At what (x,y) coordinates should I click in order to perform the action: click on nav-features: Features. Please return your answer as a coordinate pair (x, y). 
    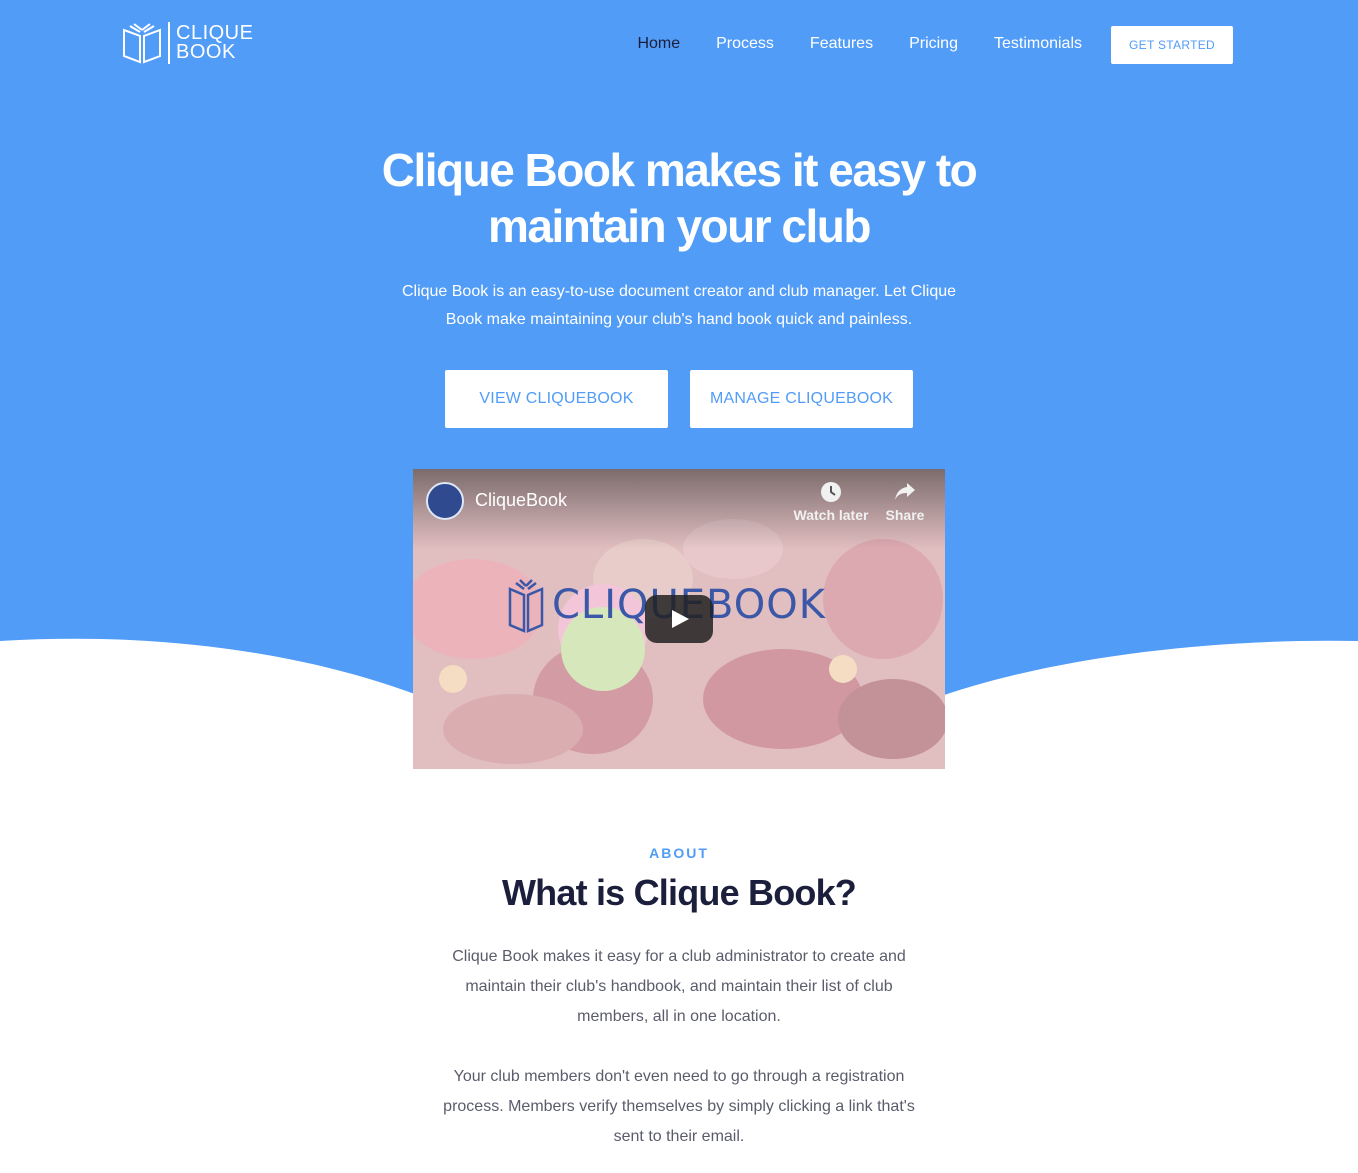
    Looking at the image, I should click on (841, 44).